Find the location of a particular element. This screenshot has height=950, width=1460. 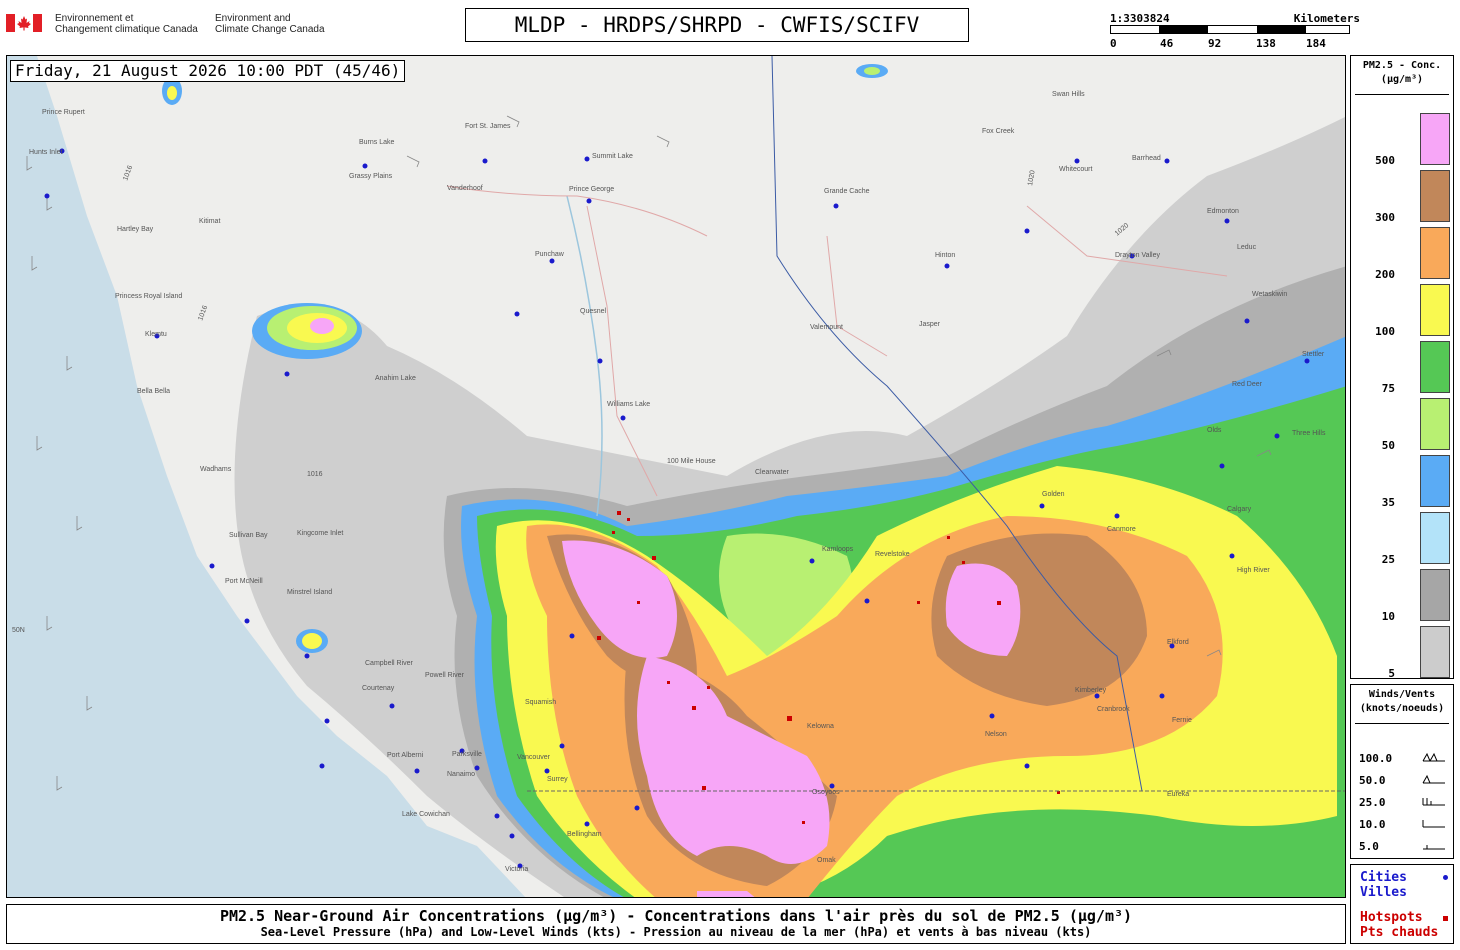

swatch-label: 500 is located at coordinates (1385, 160).